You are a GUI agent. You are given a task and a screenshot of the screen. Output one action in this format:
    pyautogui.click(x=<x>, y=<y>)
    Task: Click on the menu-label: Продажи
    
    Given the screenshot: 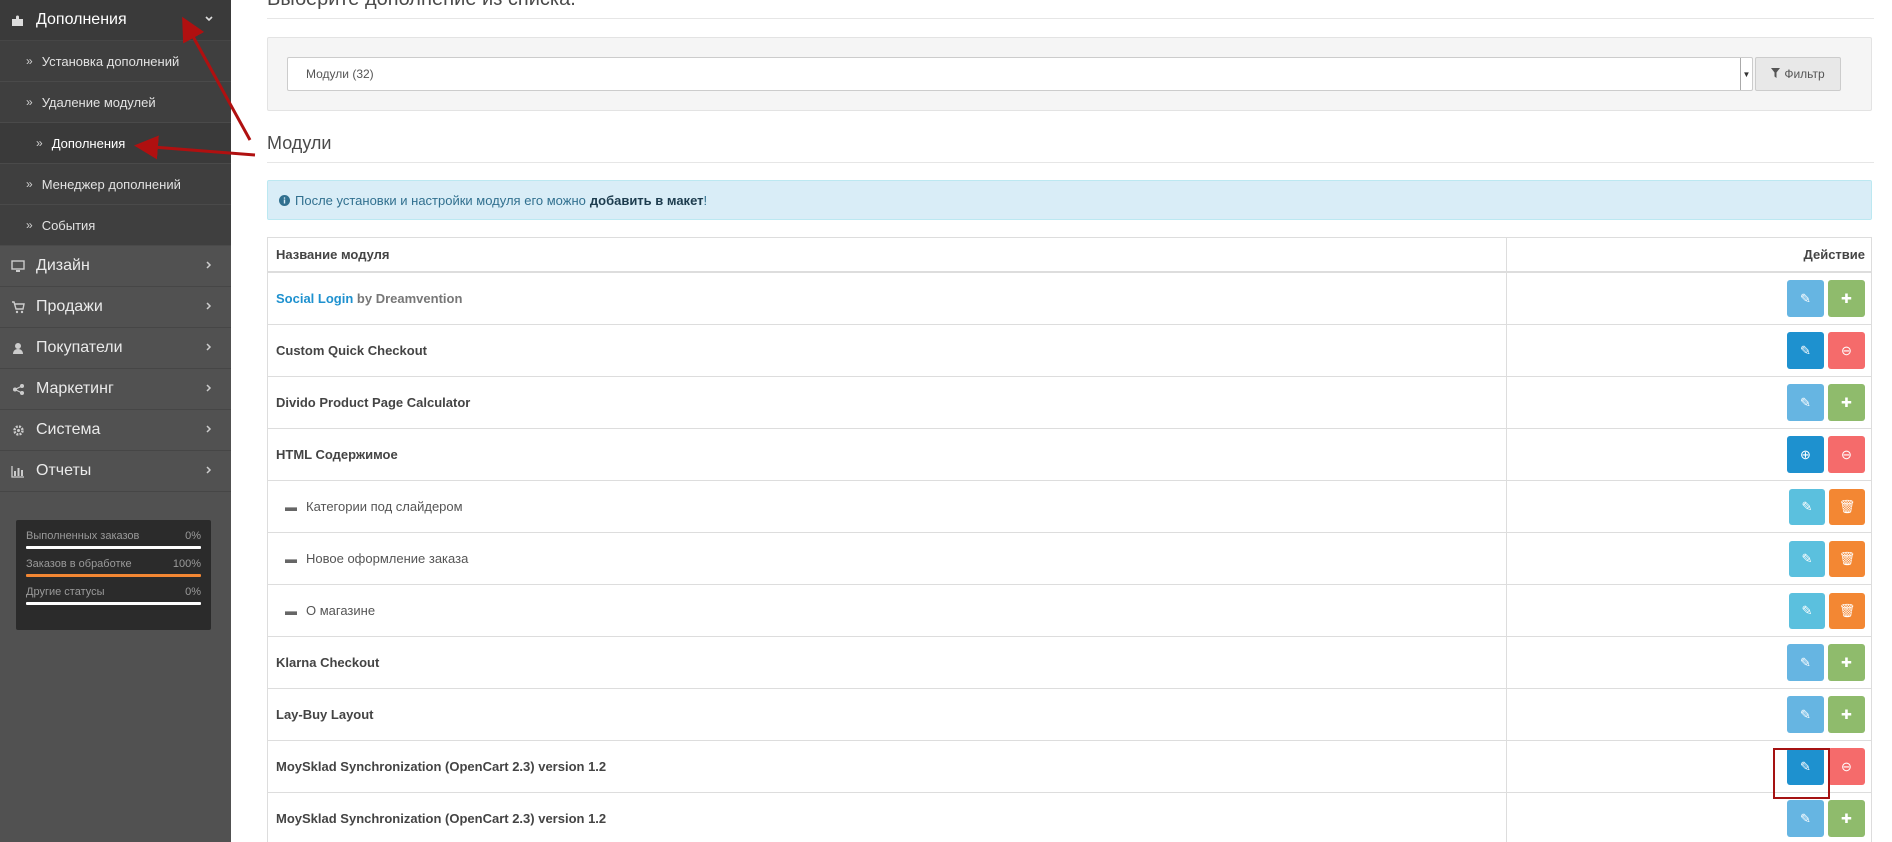 What is the action you would take?
    pyautogui.click(x=69, y=306)
    